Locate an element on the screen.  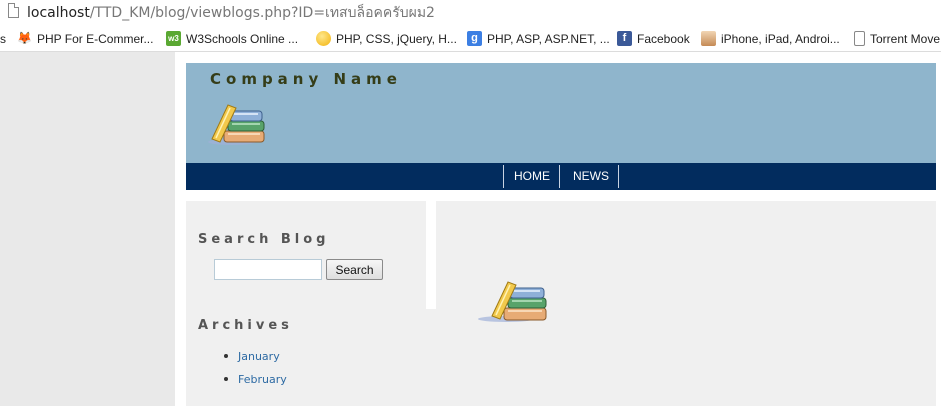
bookmark-item: f Facebook is located at coordinates (653, 38).